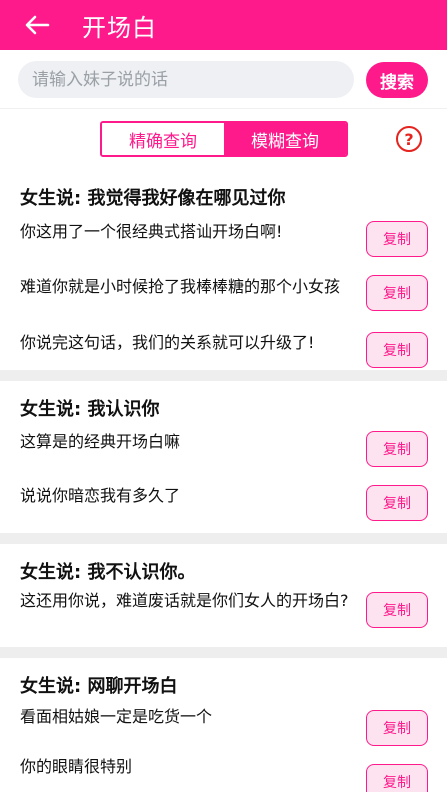  What do you see at coordinates (223, 303) in the screenshot?
I see `list-item: 难道你就是小时候抢了我棒棒糖的那个小女孩 复制` at bounding box center [223, 303].